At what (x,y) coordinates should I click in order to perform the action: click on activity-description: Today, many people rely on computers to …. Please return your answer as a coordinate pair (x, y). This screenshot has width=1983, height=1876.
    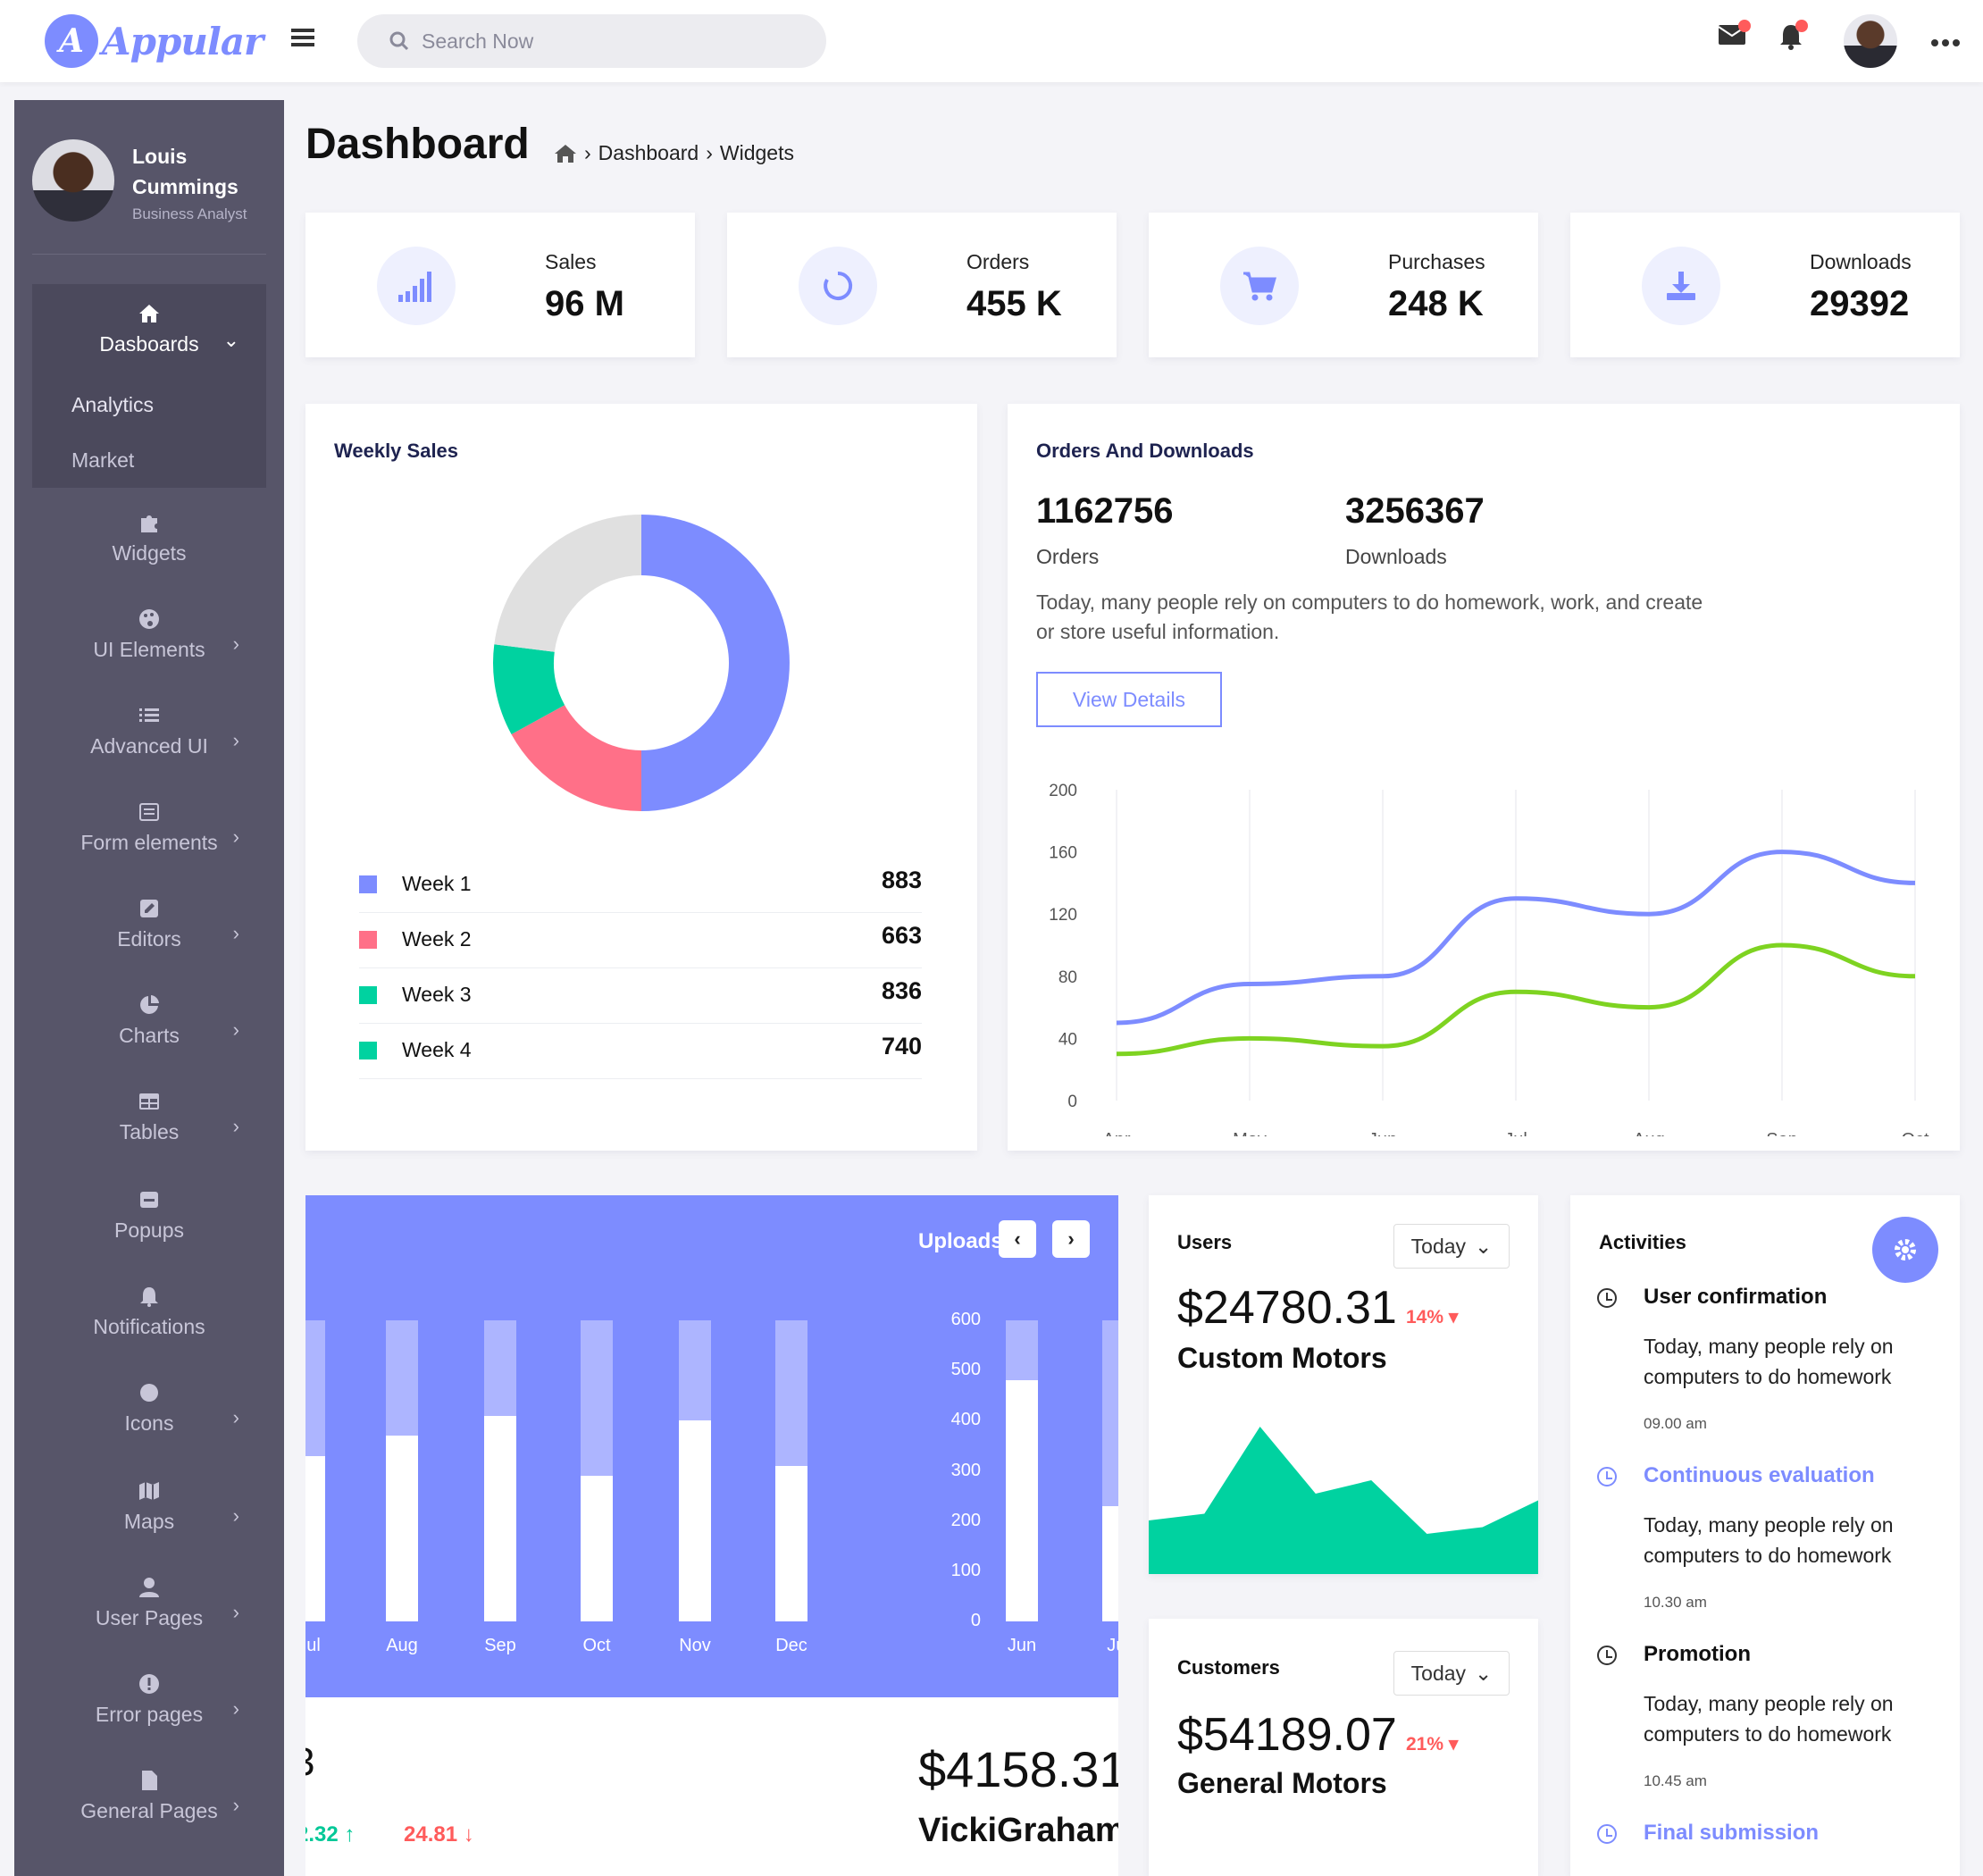
    Looking at the image, I should click on (1769, 1540).